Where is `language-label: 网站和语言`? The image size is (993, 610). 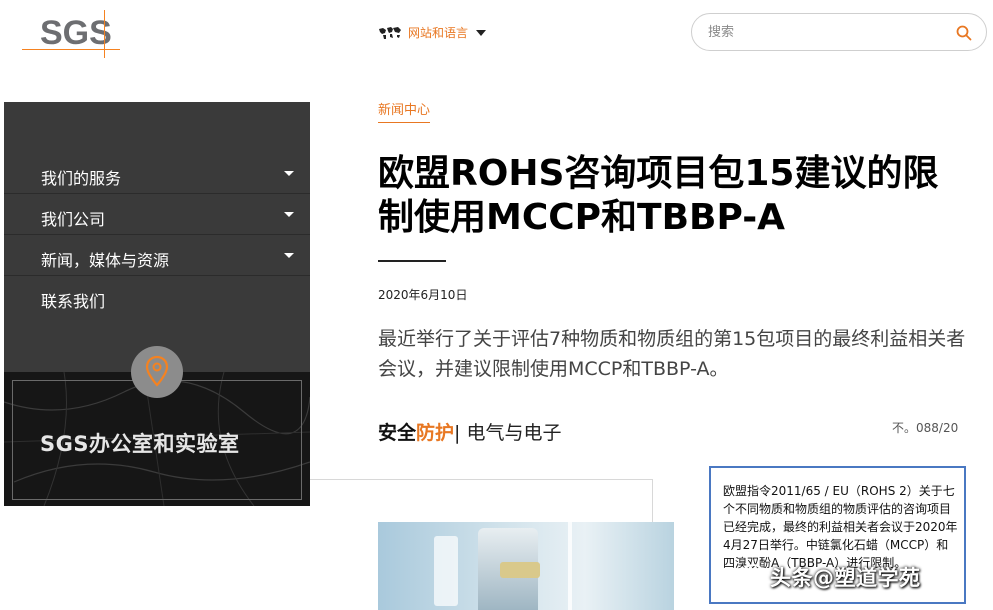
language-label: 网站和语言 is located at coordinates (438, 33).